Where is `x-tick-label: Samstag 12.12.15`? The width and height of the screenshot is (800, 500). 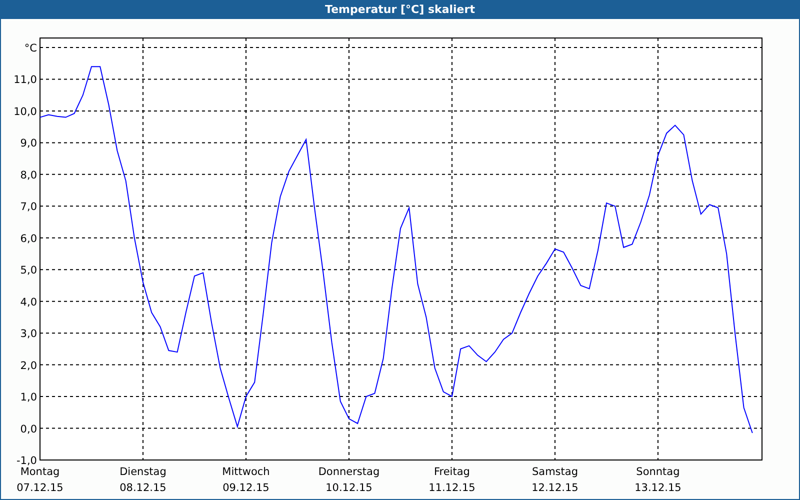 x-tick-label: Samstag 12.12.15 is located at coordinates (555, 480).